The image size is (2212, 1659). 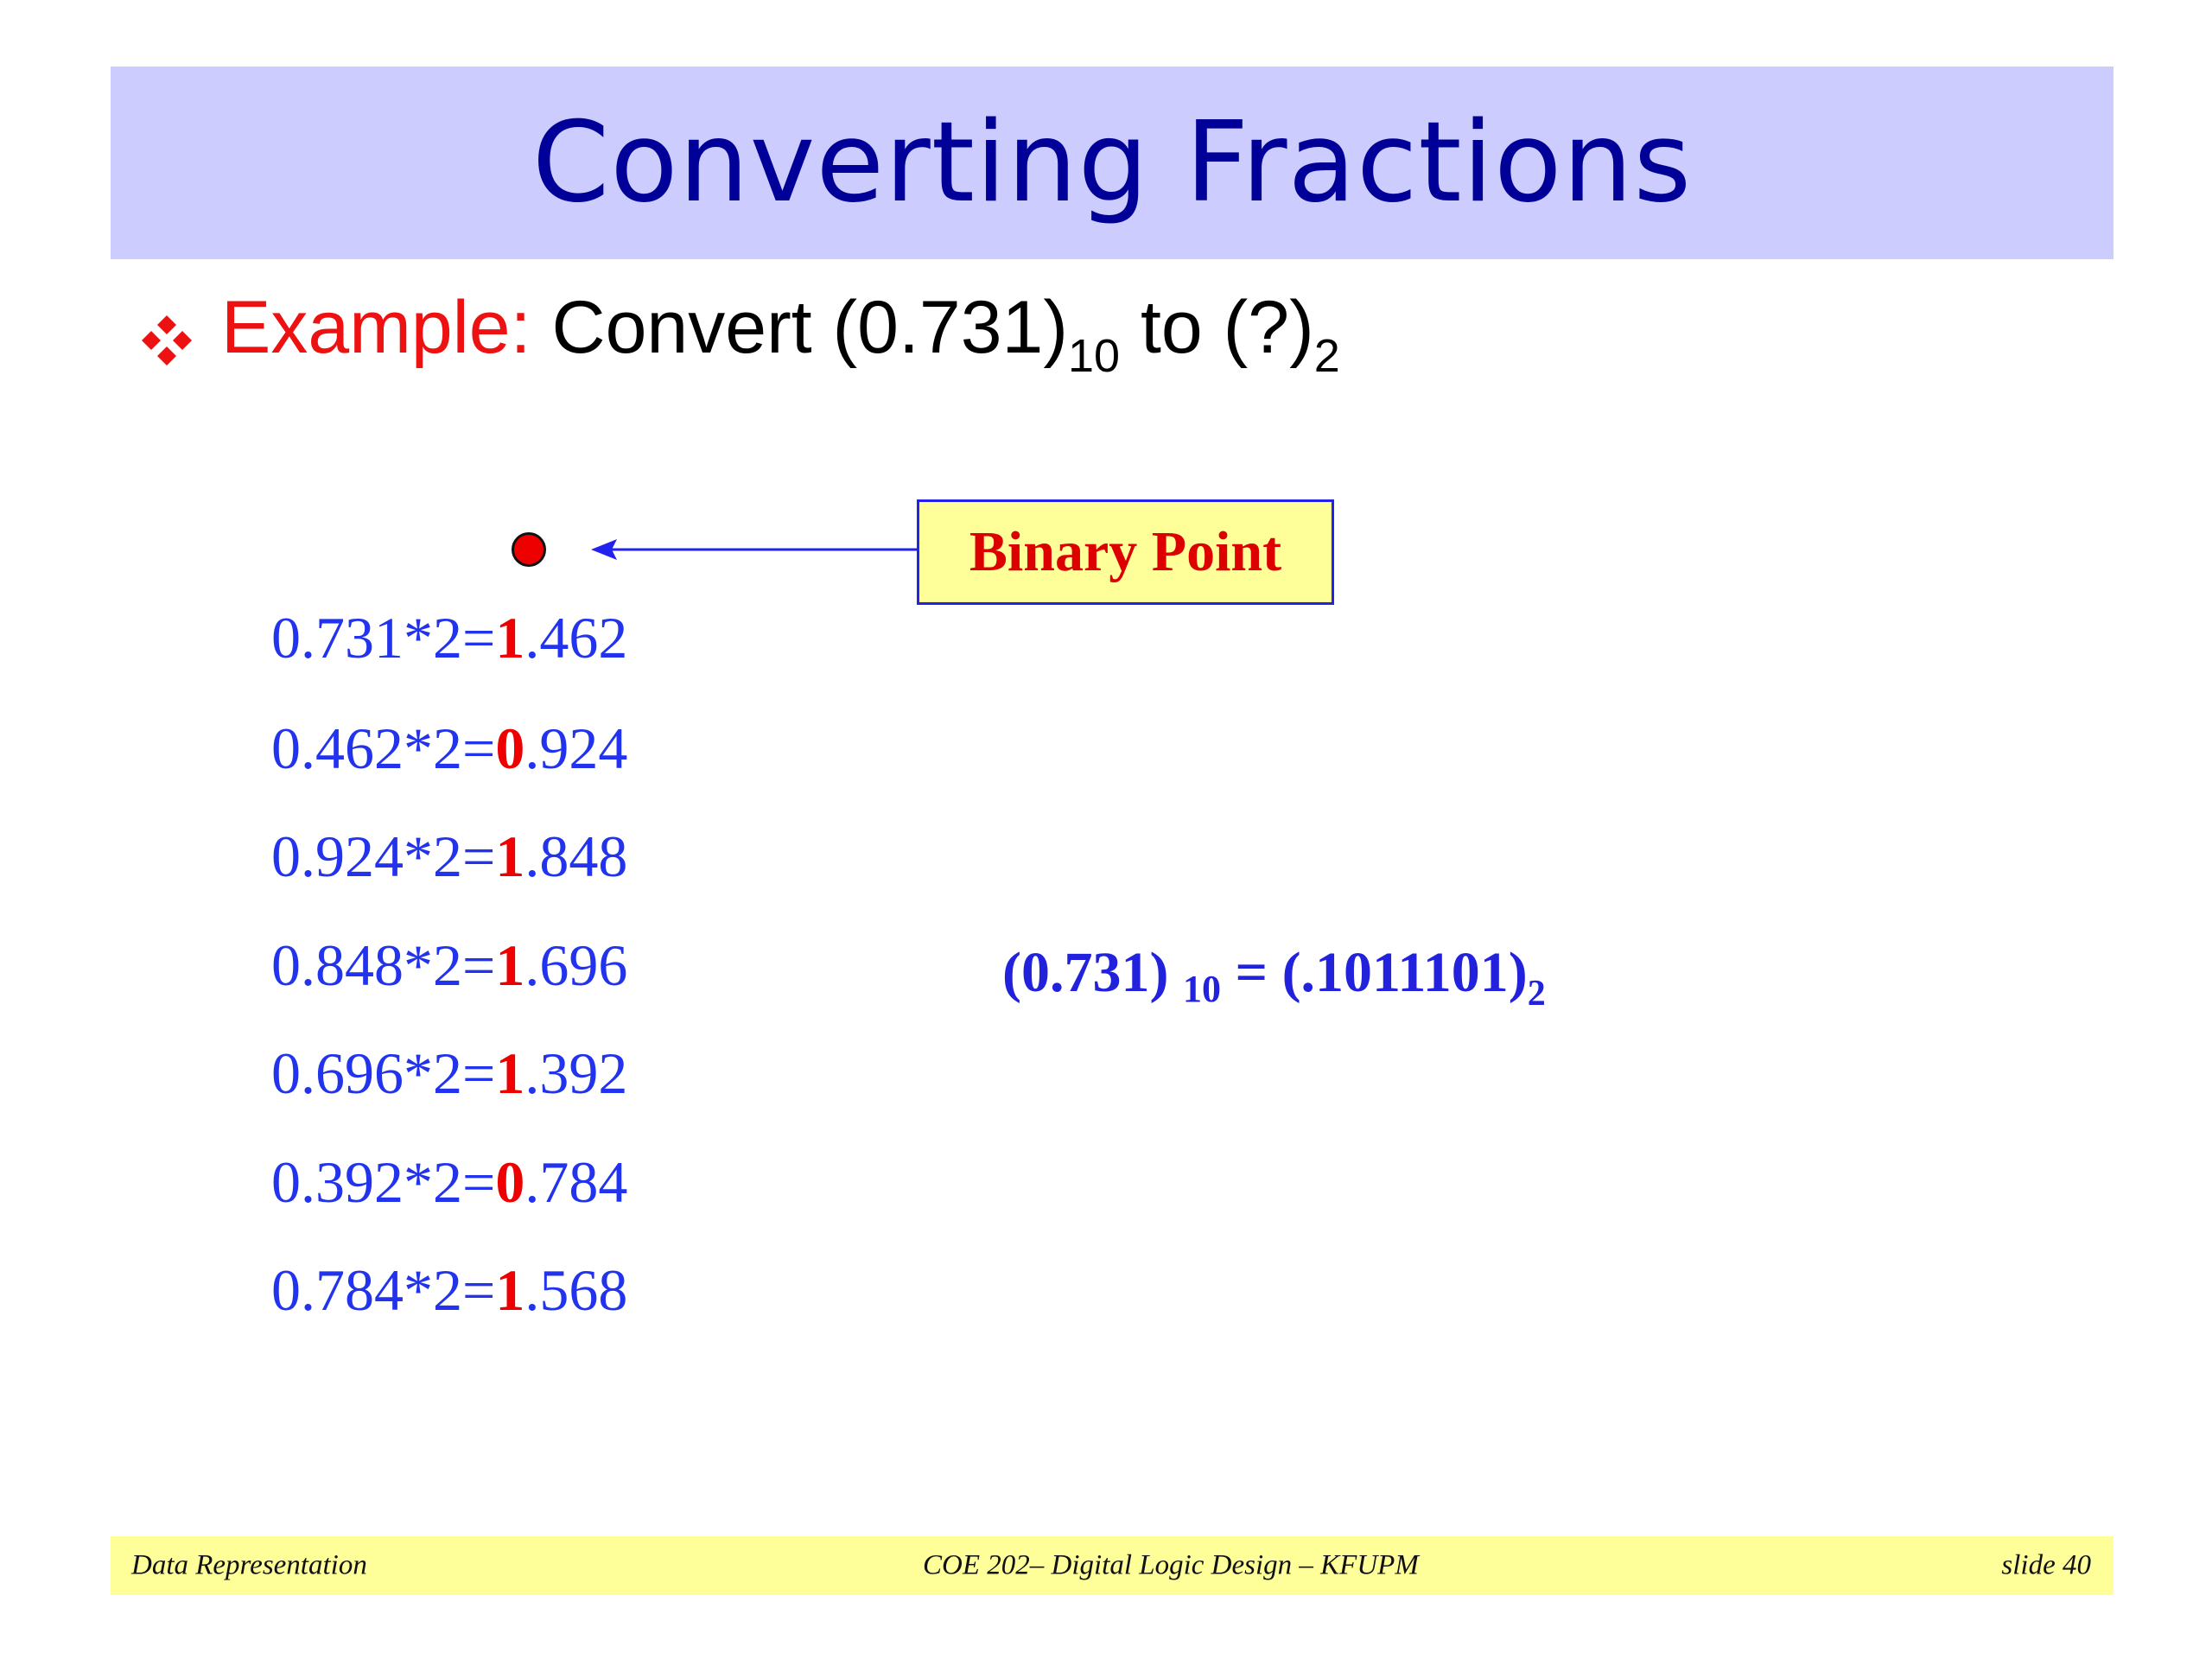 What do you see at coordinates (2046, 1565) in the screenshot?
I see `footer-right: slide 40` at bounding box center [2046, 1565].